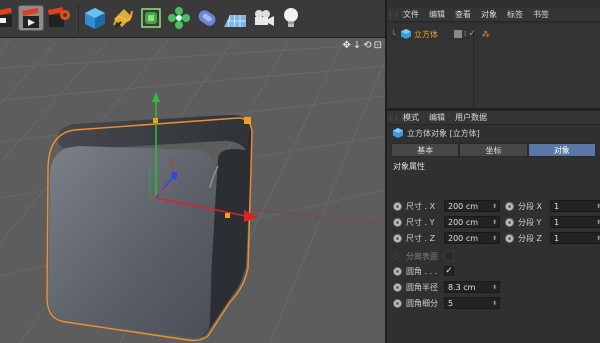 The width and height of the screenshot is (600, 343). I want to click on size-x-row: 尺寸 . X 200 cm ⬍ 分段 X 1 ⬍, so click(496, 206).